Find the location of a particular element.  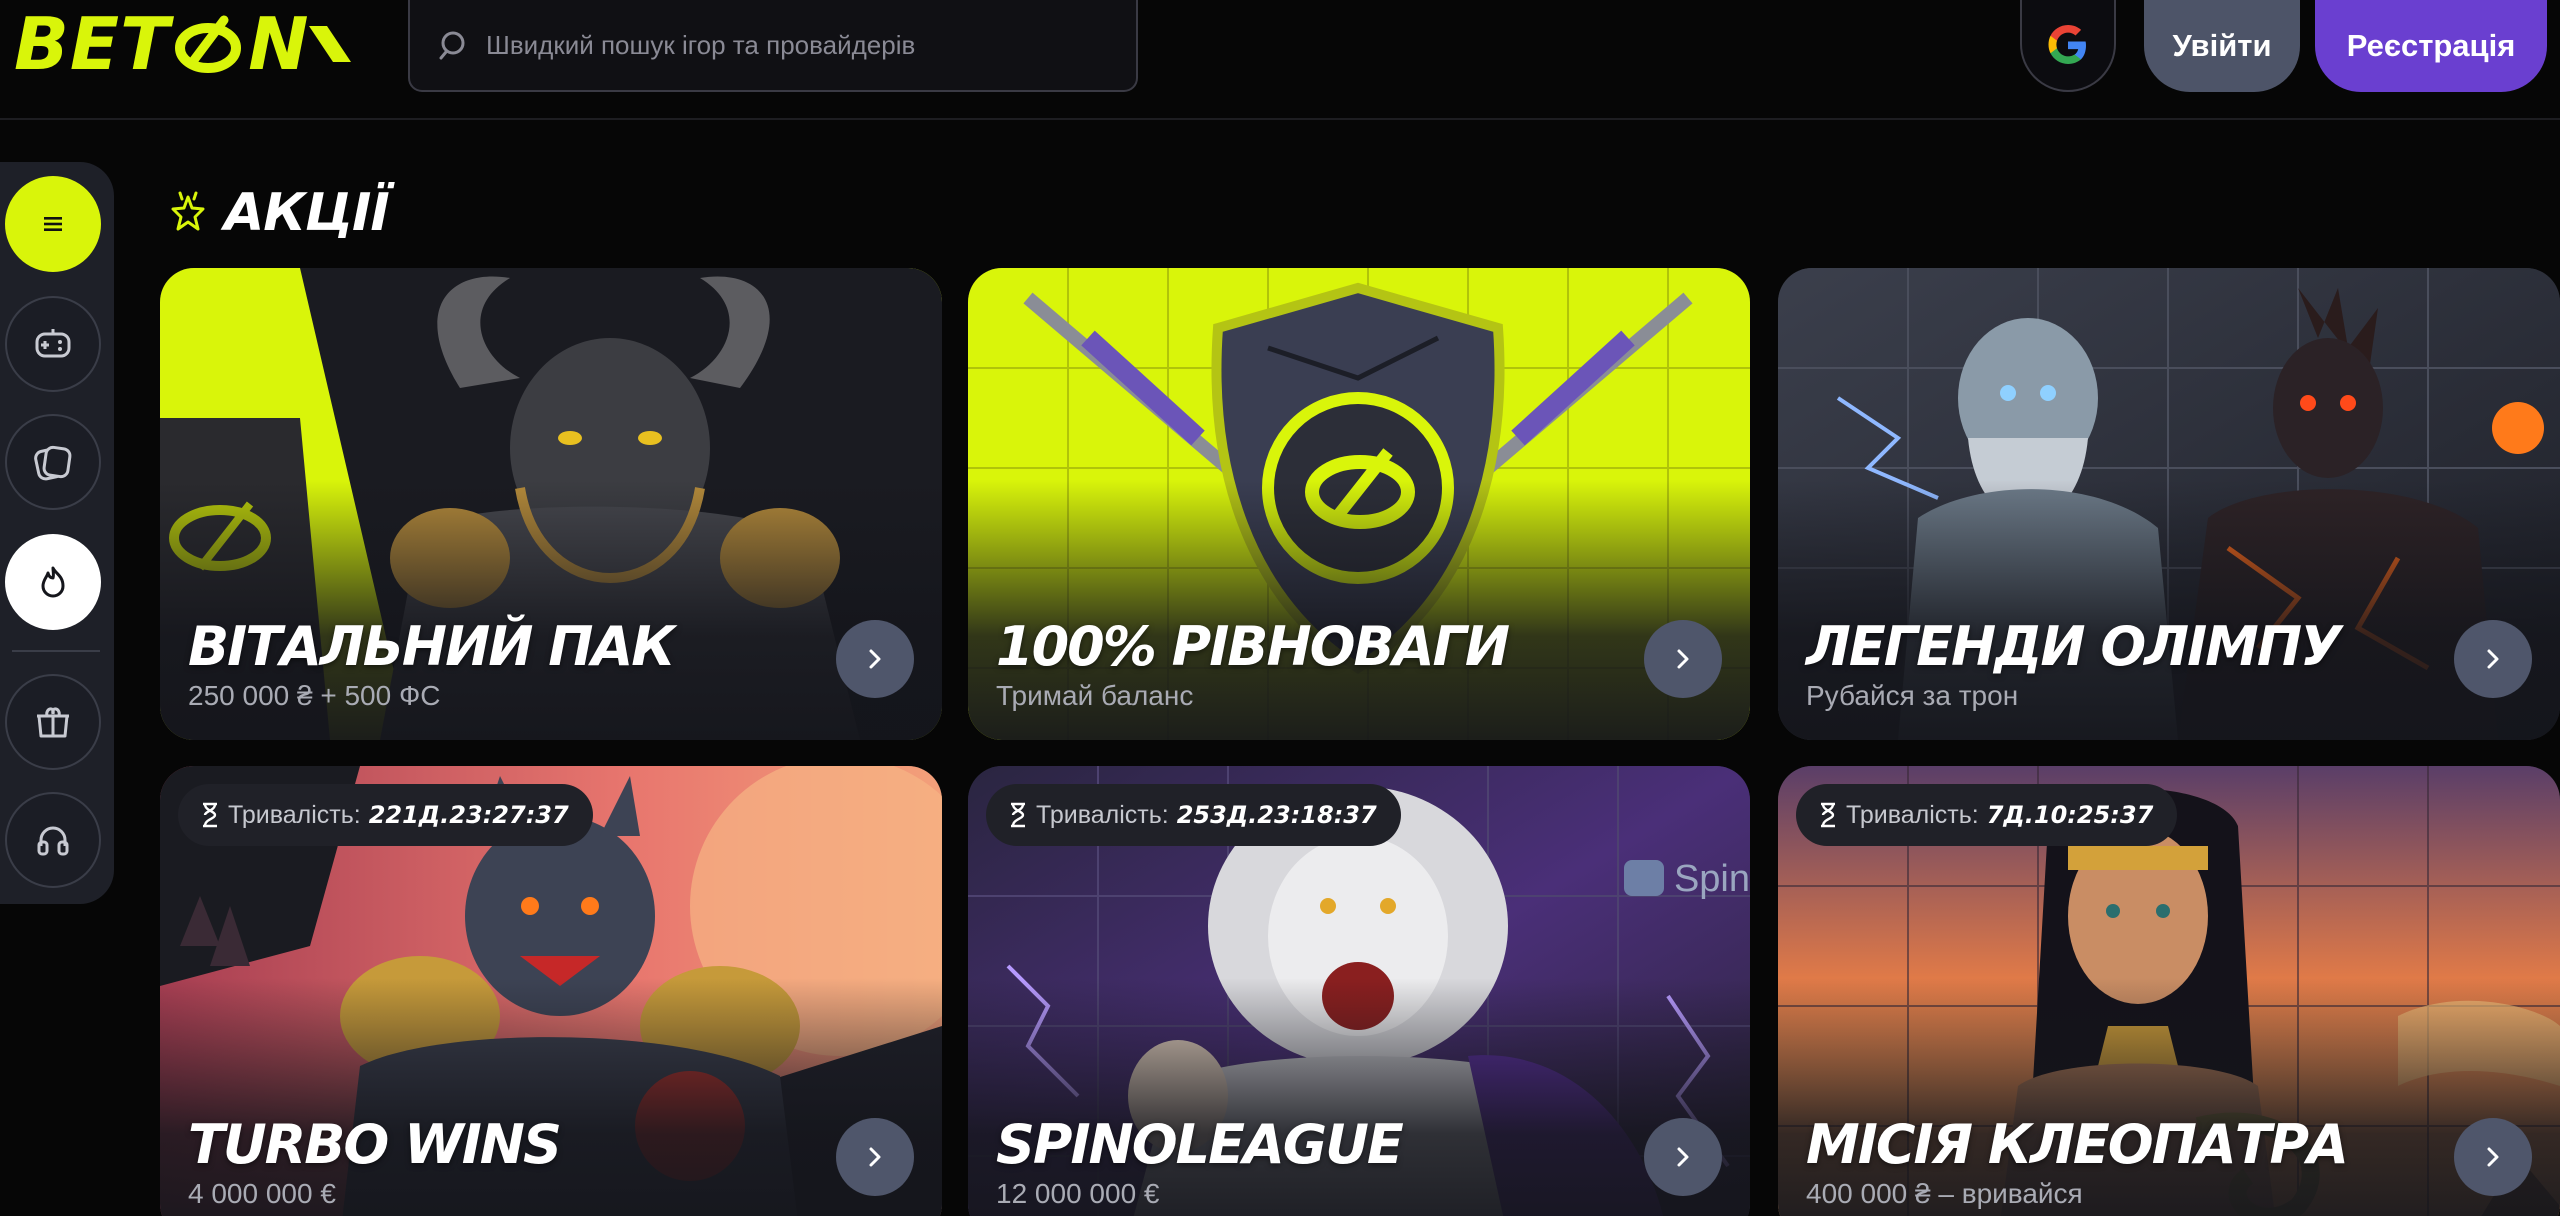

cards-icon is located at coordinates (53, 463).